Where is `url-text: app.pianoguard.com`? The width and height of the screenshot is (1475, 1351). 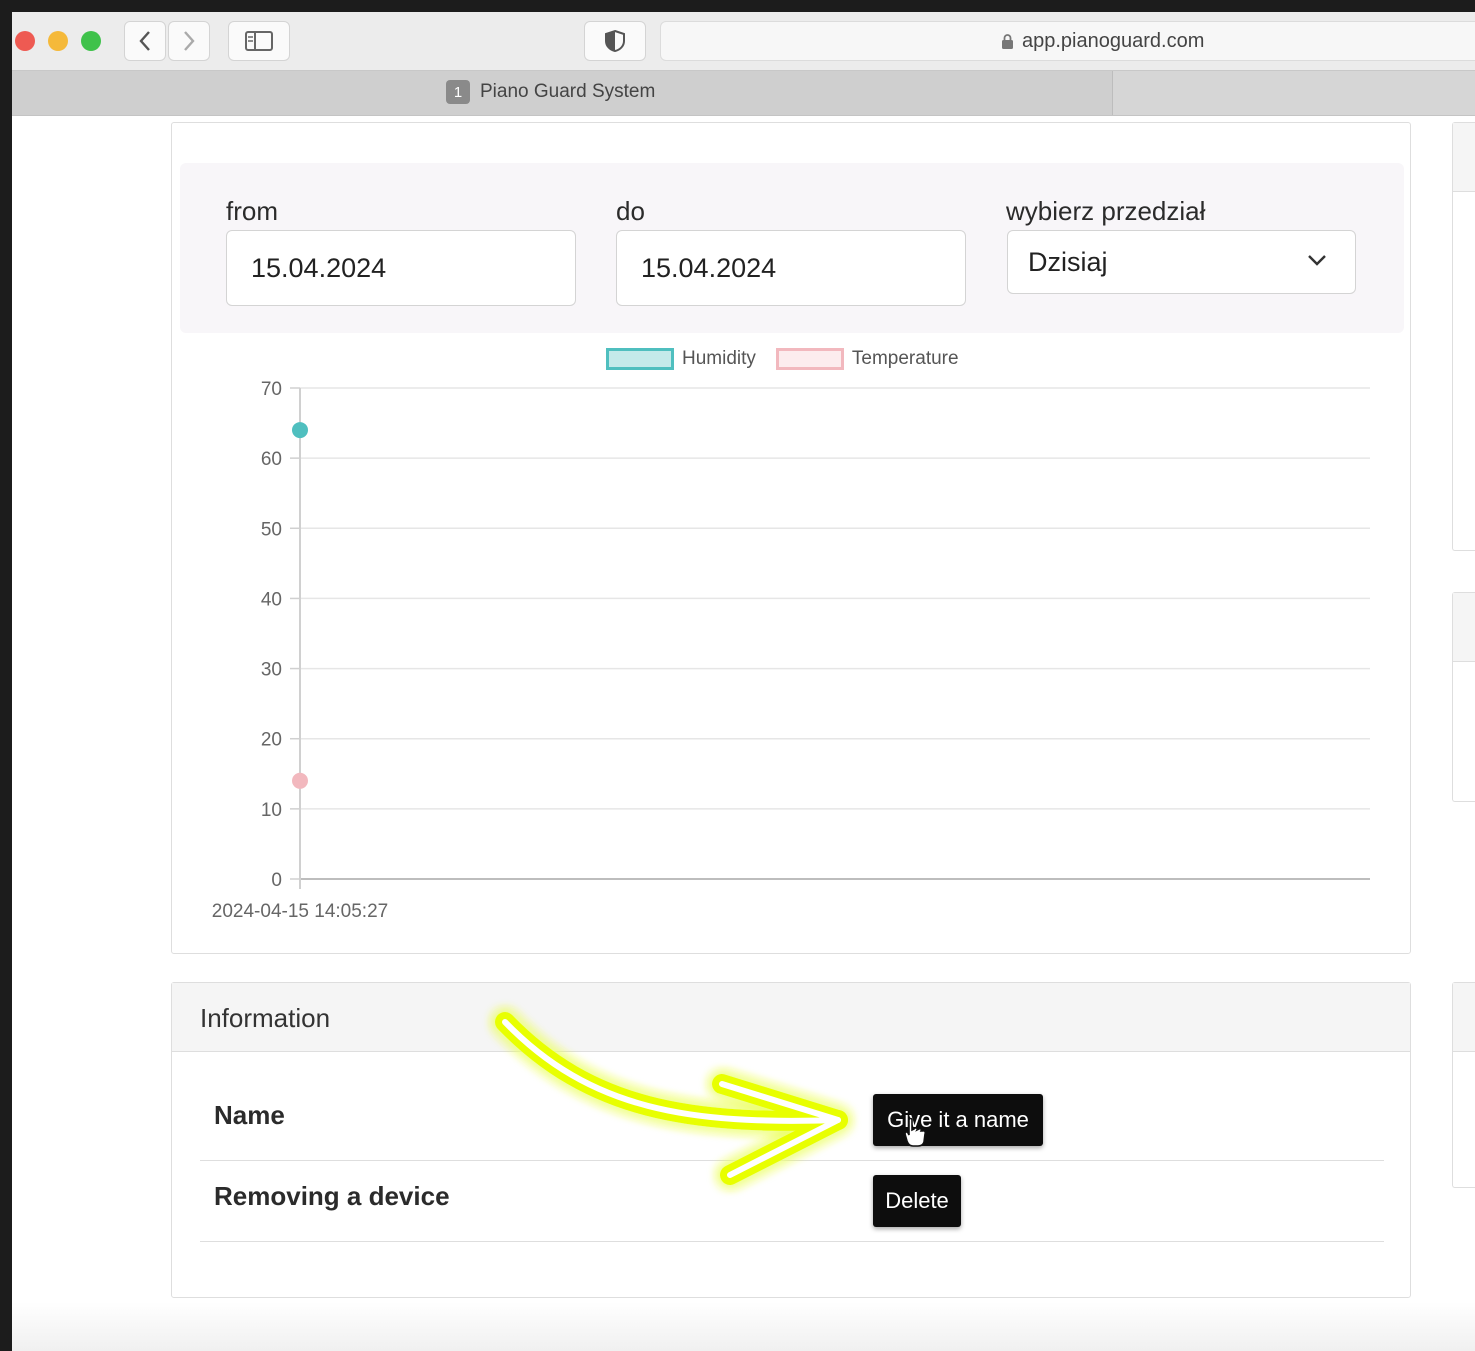
url-text: app.pianoguard.com is located at coordinates (1113, 41).